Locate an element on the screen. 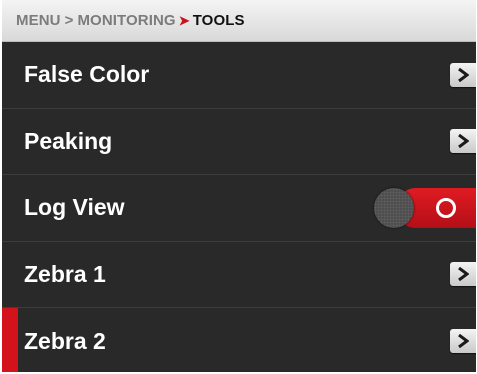  breadcrumb-menu: MENU is located at coordinates (38, 20).